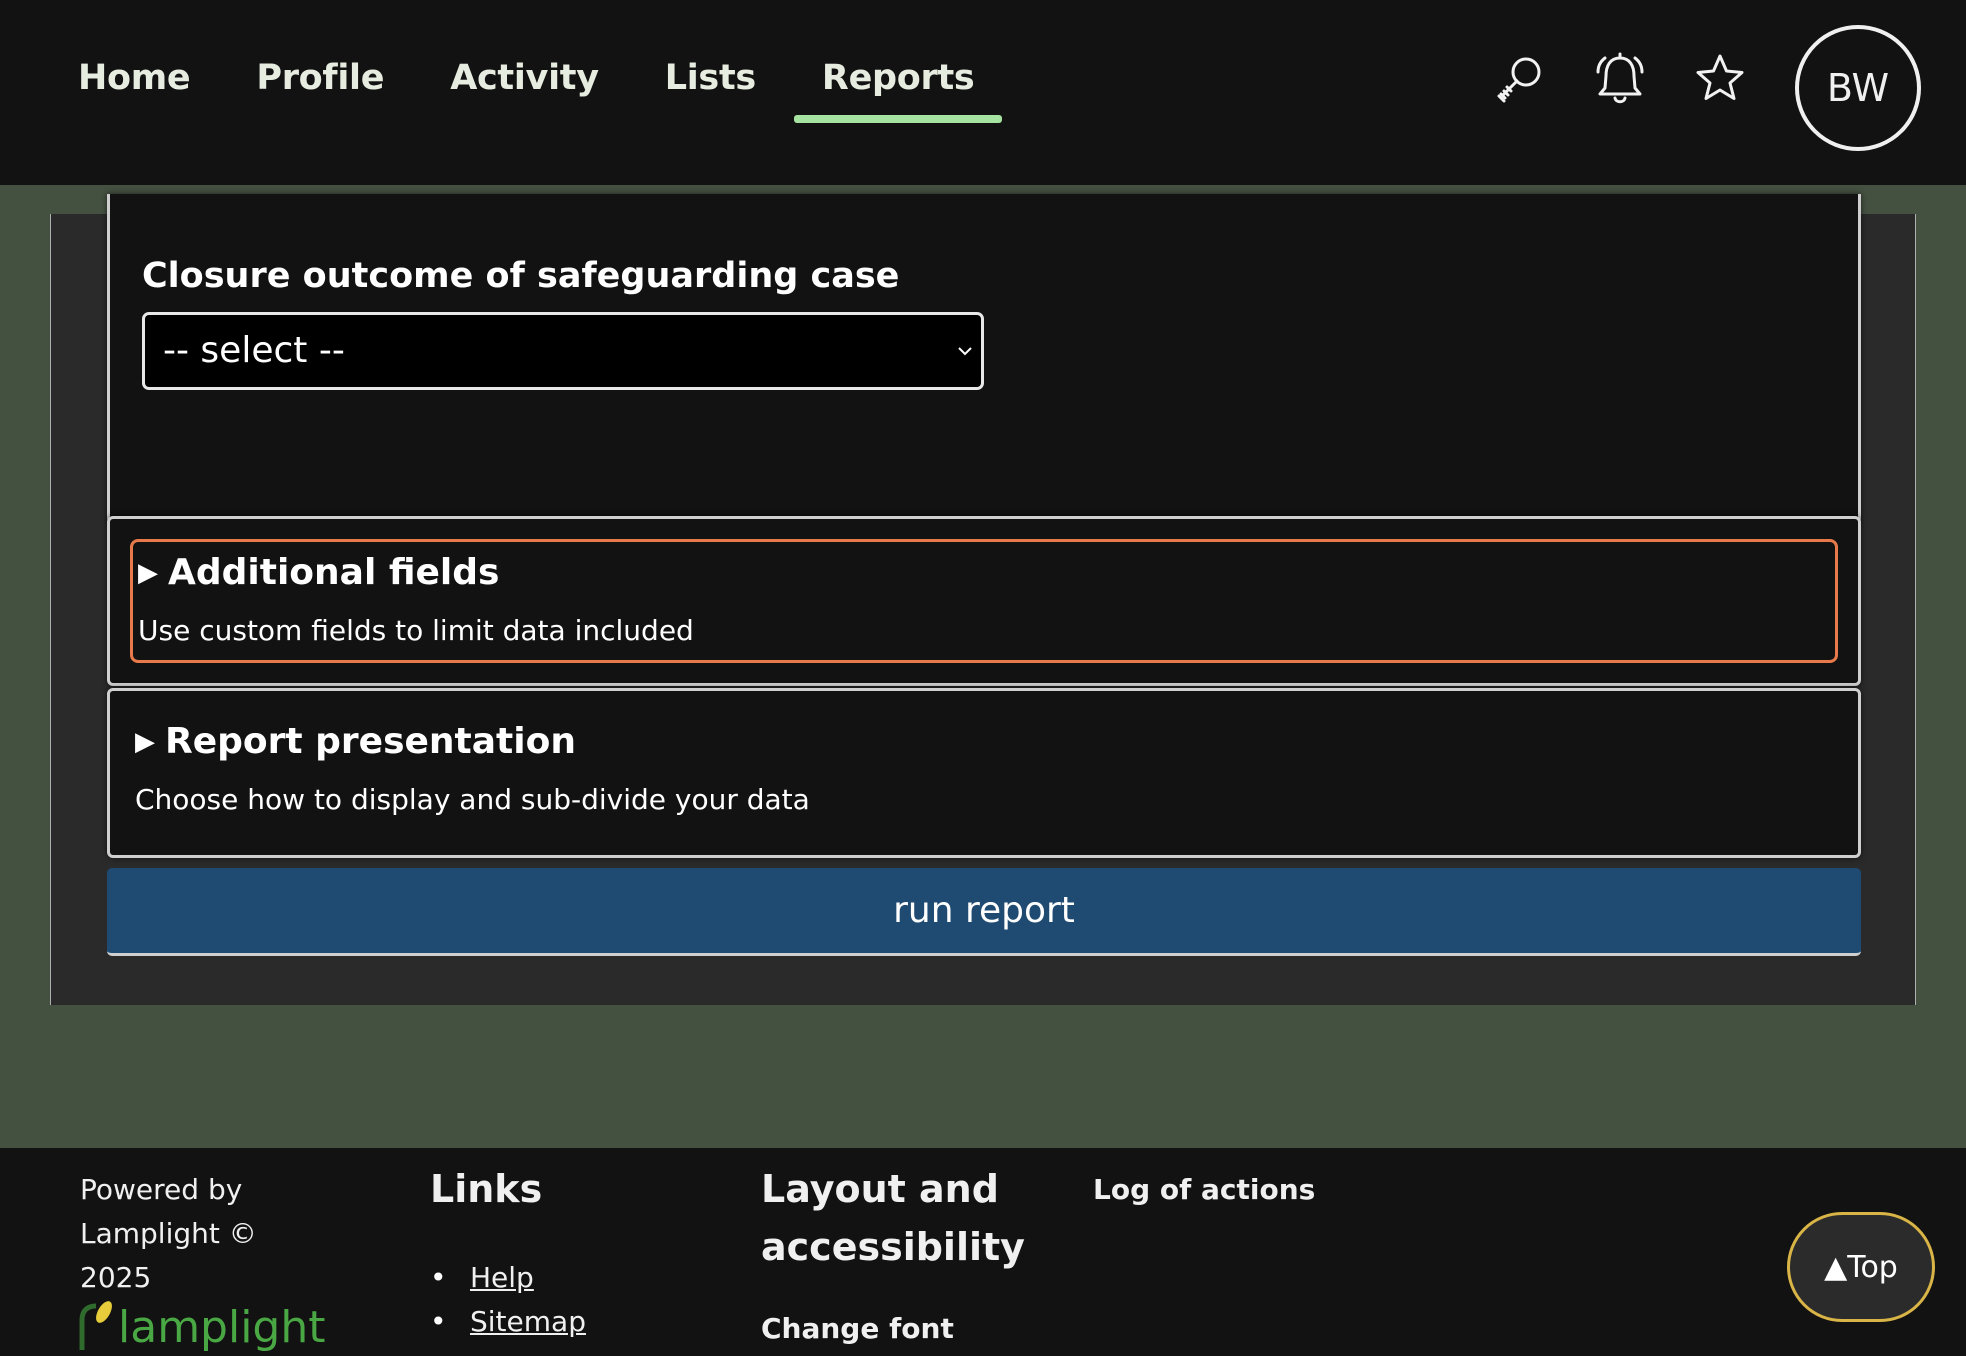 The image size is (1966, 1356). What do you see at coordinates (168, 1233) in the screenshot?
I see `powered-by-line: Lamplight ©` at bounding box center [168, 1233].